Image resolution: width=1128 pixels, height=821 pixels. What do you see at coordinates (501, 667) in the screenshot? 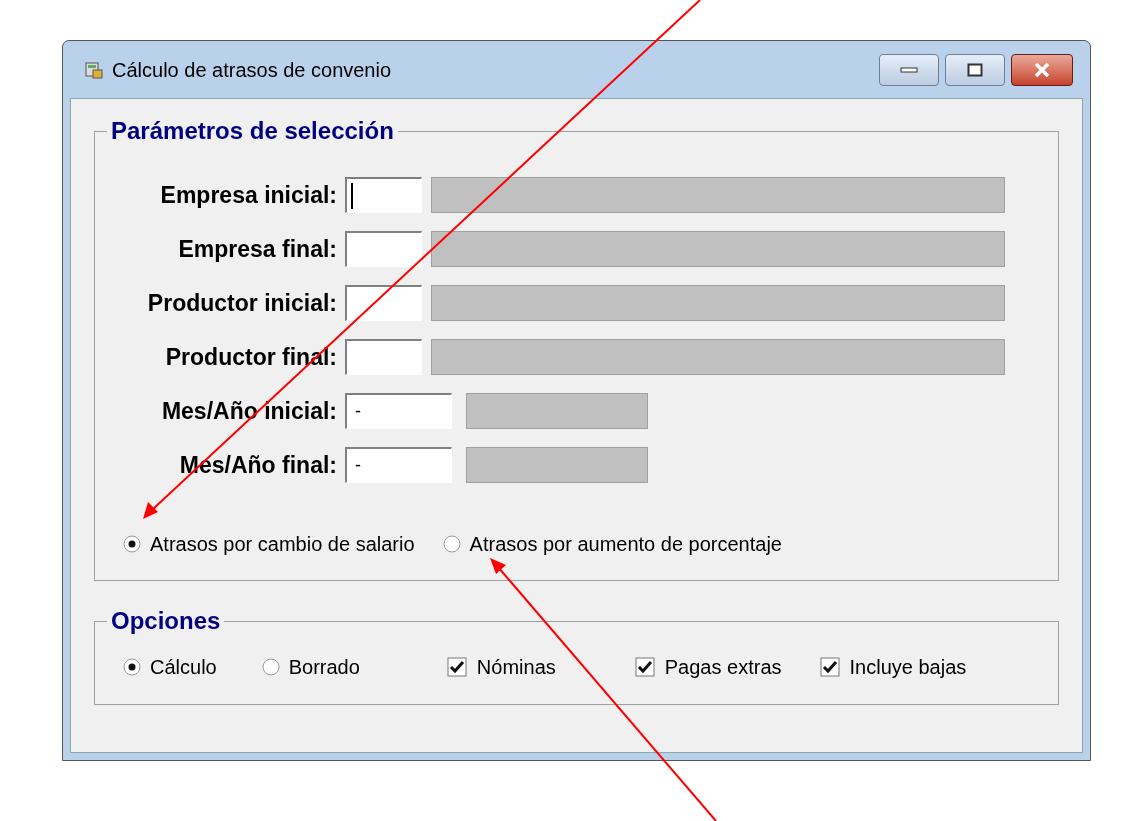
I see `checkbox: Nóminas` at bounding box center [501, 667].